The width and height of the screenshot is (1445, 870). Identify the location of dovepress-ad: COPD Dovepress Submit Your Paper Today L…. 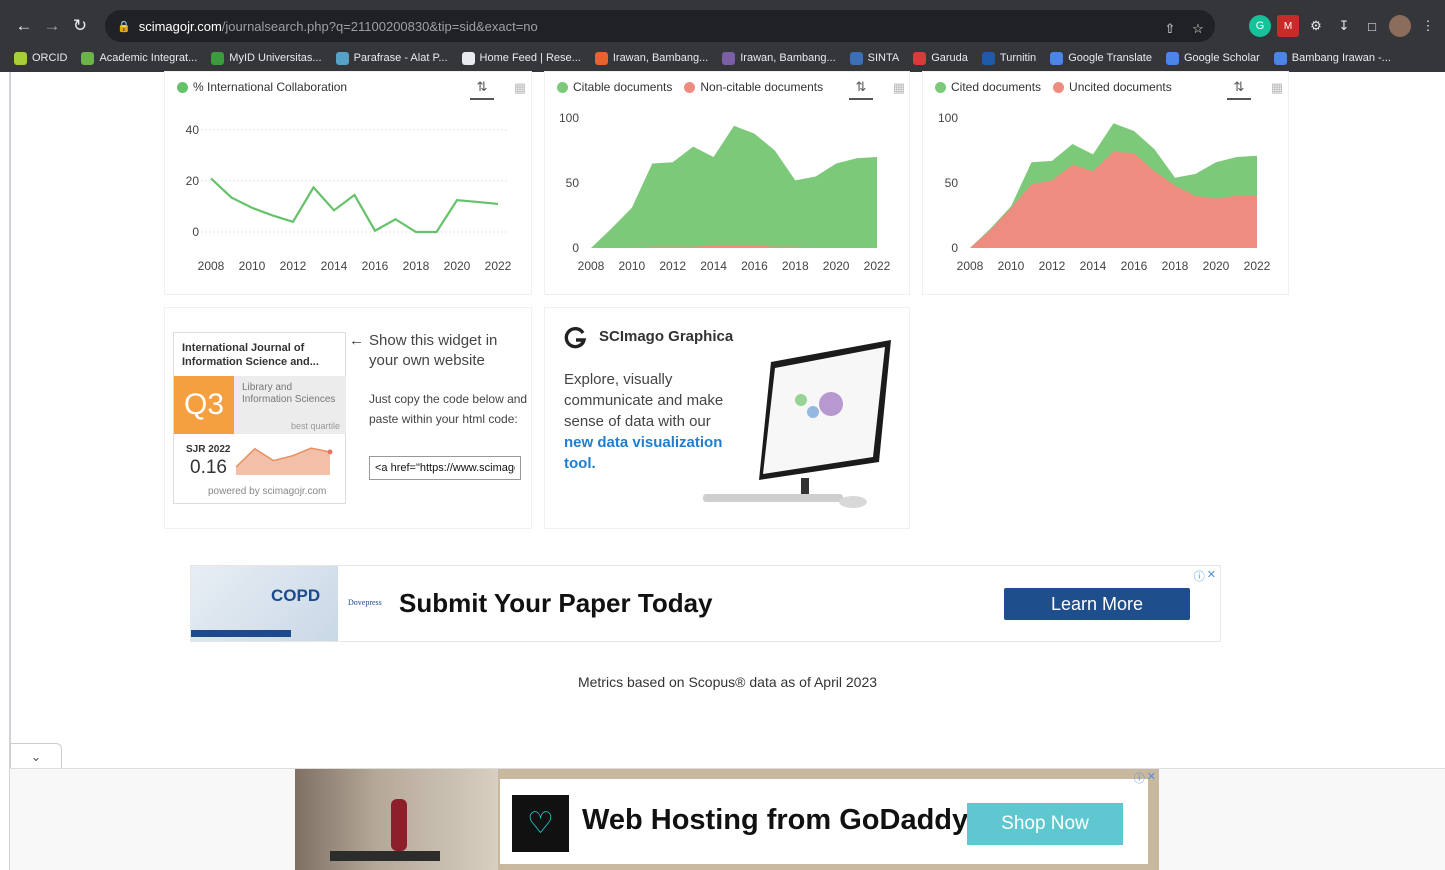
(705, 603).